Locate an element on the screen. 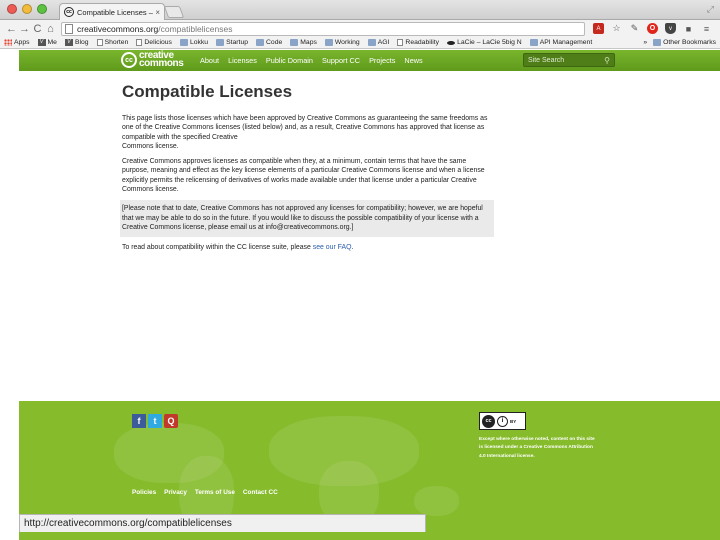 This screenshot has height=540, width=720. apps-icon is located at coordinates (8, 42).